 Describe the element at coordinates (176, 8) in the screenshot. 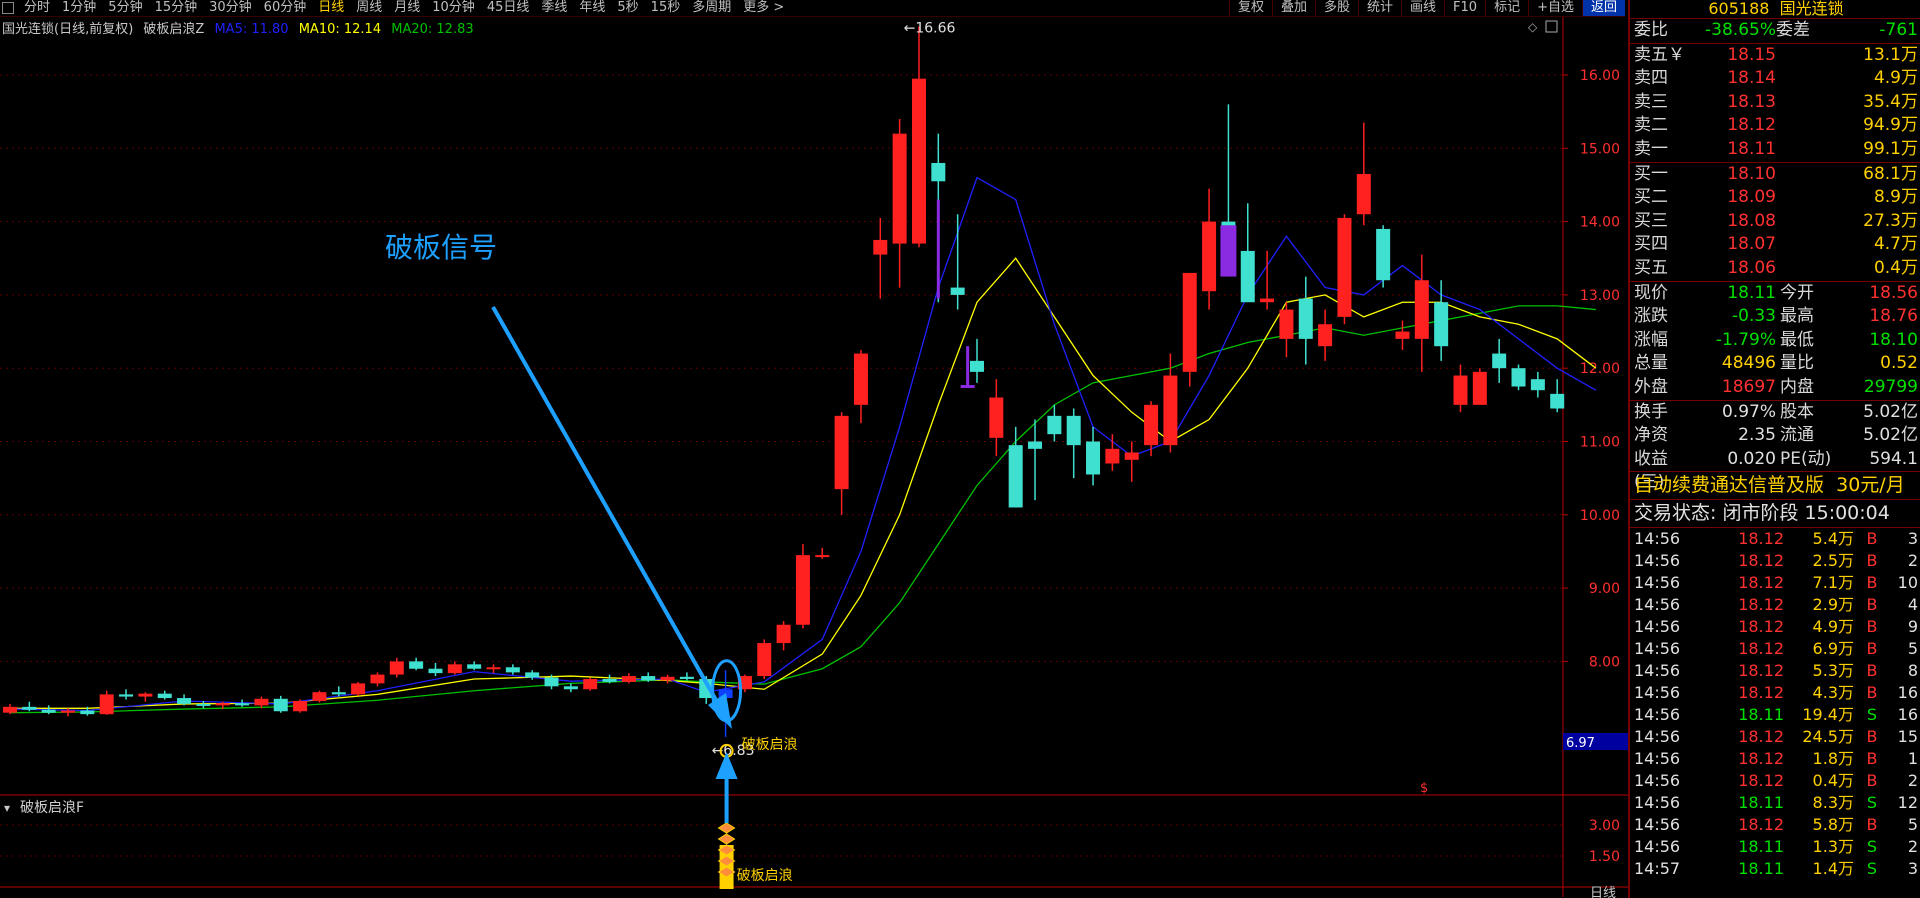

I see `period-tab-3: 15分钟` at that location.